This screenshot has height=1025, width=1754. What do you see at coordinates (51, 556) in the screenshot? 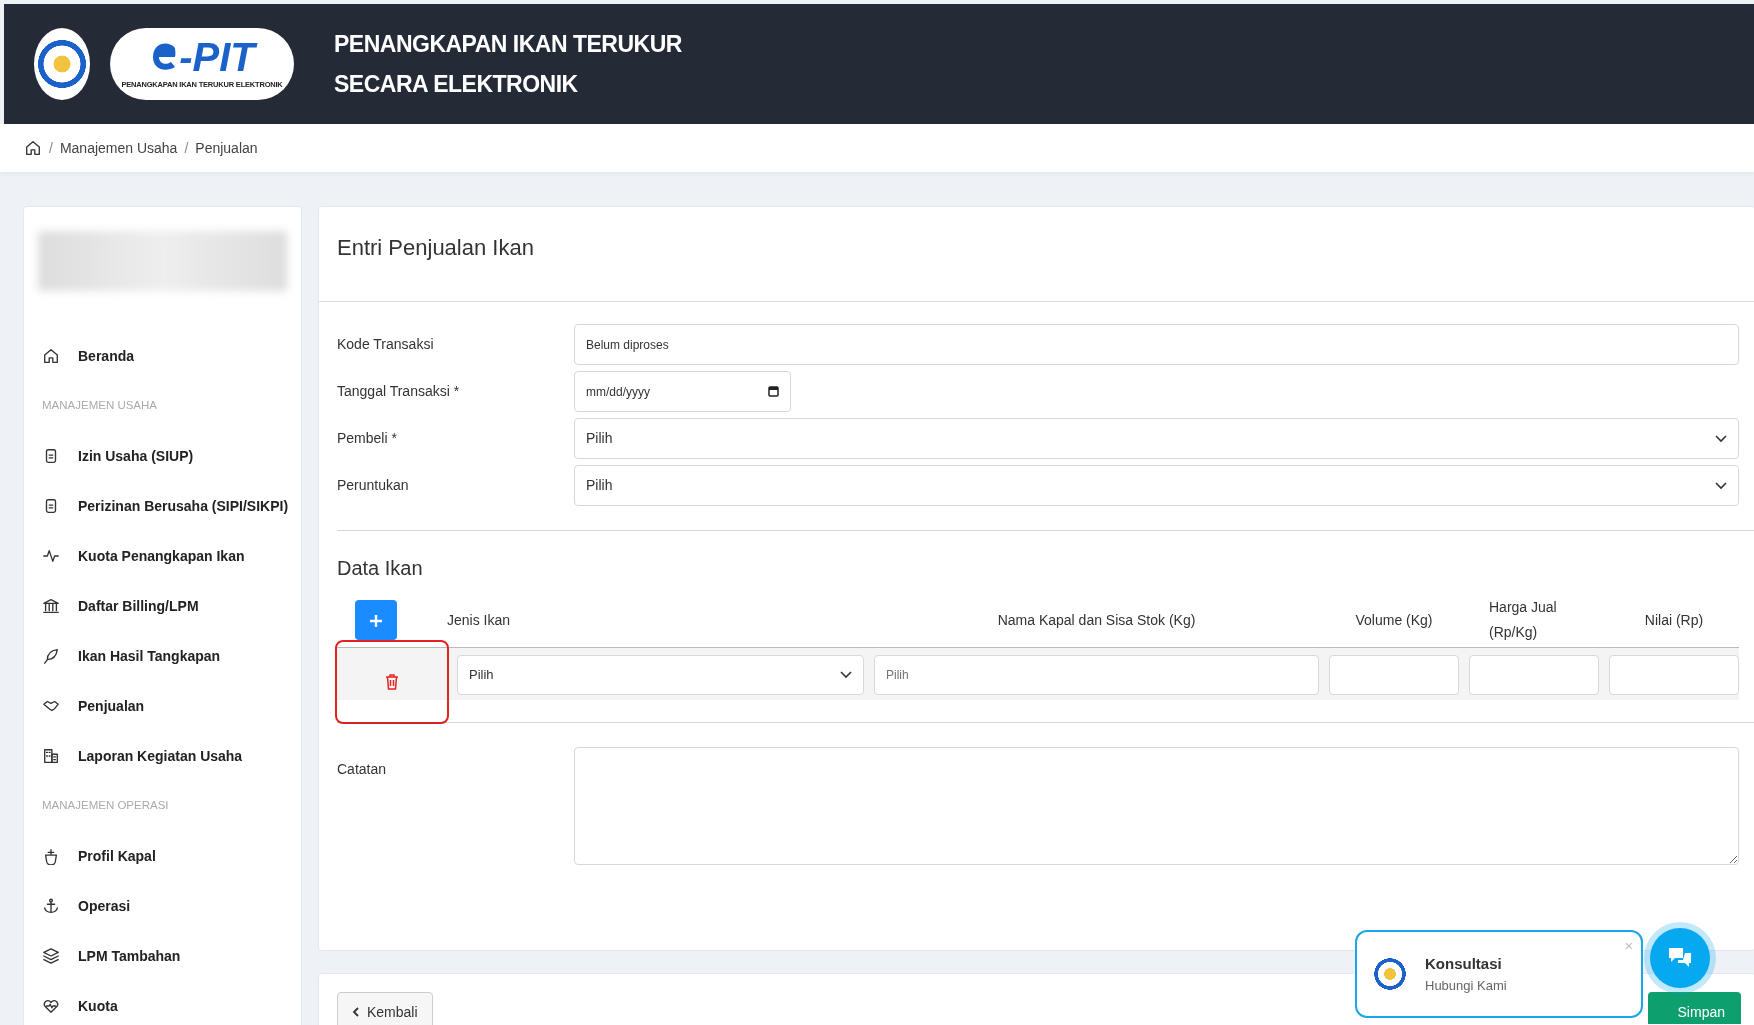
I see `pulse-icon` at bounding box center [51, 556].